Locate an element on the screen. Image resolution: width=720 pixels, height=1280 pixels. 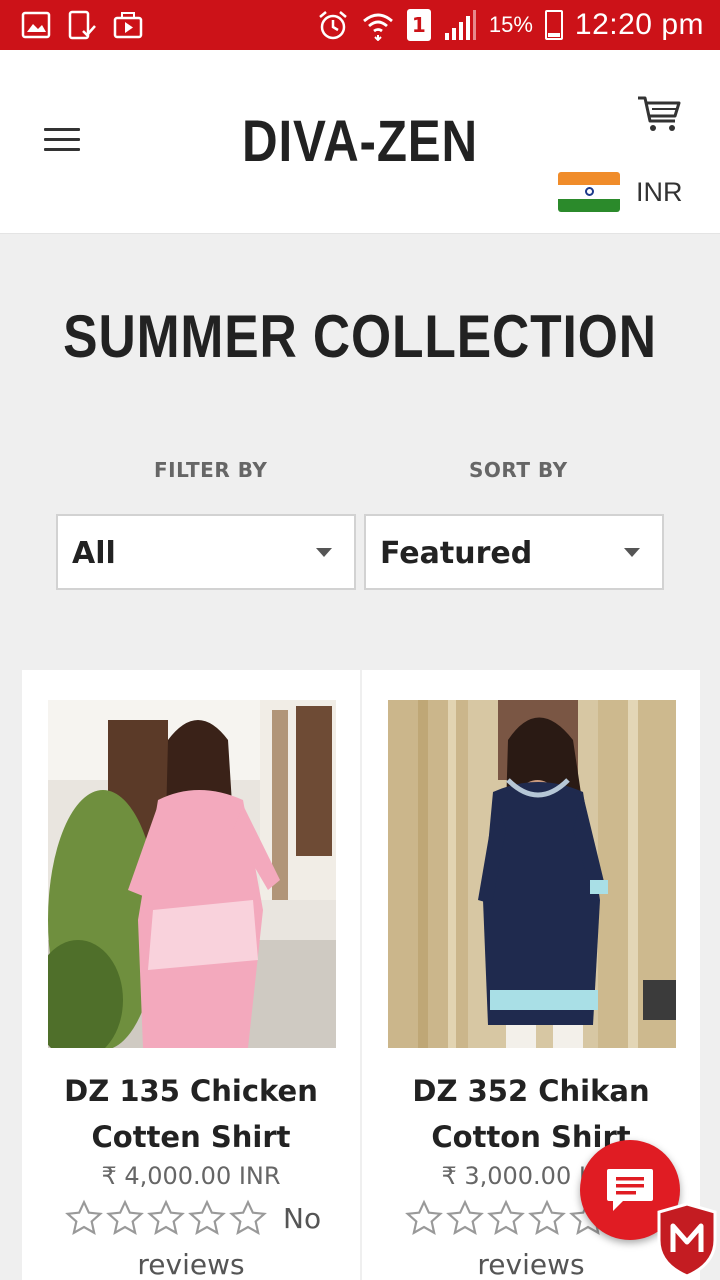
product-price: ₹ 4,000.00 INR is located at coordinates (191, 1176).